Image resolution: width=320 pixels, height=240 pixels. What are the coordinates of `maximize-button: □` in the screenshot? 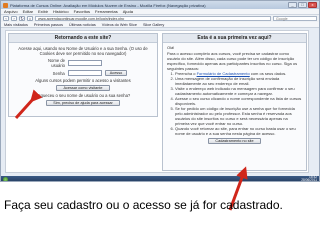 It's located at (302, 5).